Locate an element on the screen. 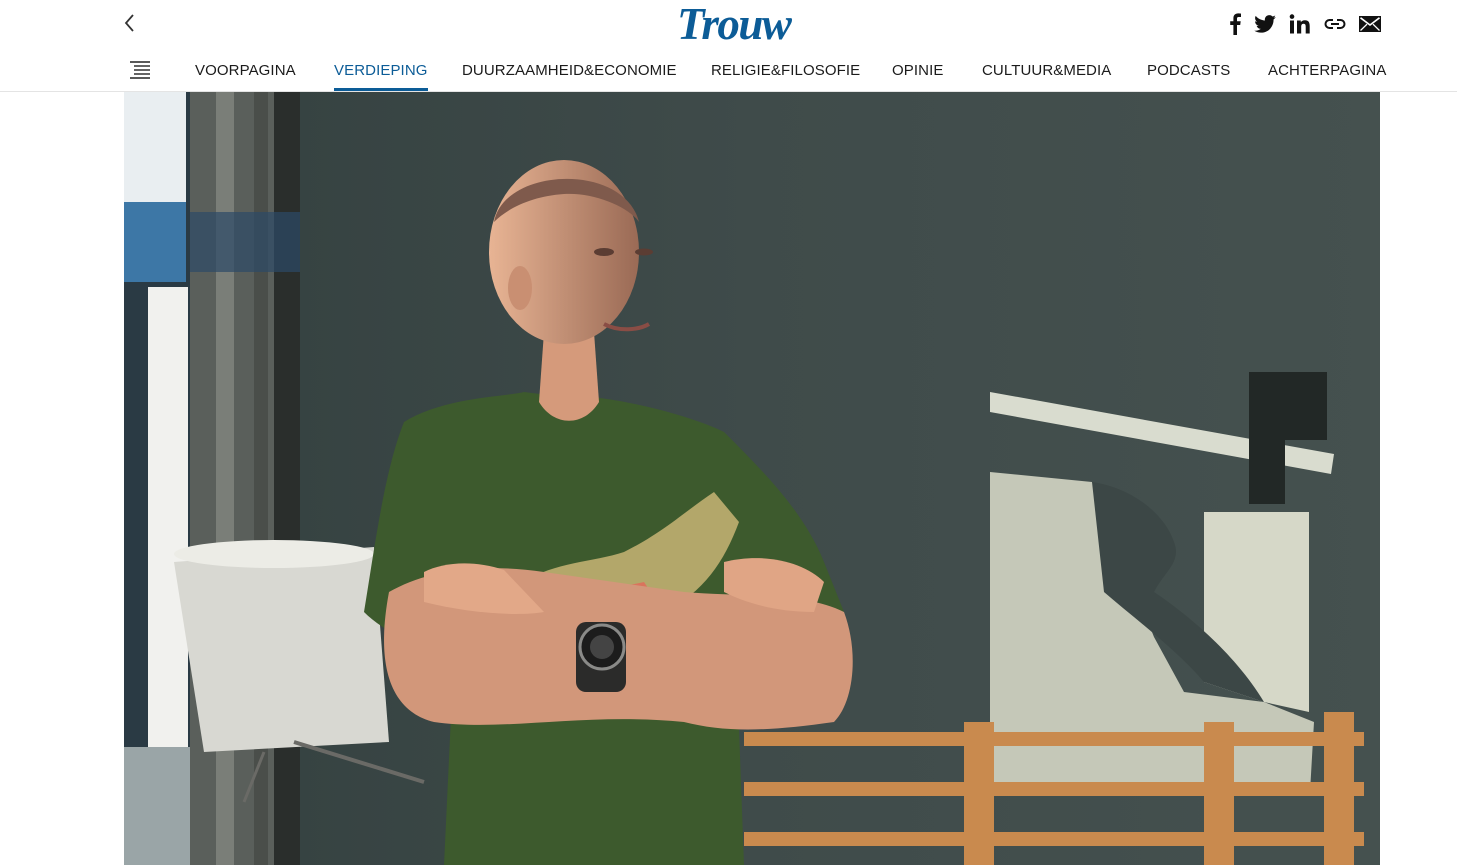  copy-link-button is located at coordinates (1335, 24).